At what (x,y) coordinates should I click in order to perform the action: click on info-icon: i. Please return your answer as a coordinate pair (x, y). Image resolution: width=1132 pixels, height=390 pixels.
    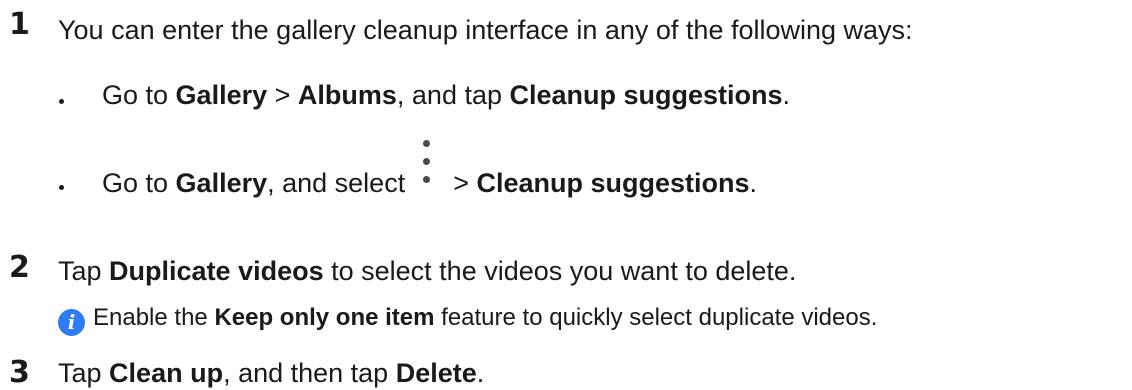
    Looking at the image, I should click on (71, 322).